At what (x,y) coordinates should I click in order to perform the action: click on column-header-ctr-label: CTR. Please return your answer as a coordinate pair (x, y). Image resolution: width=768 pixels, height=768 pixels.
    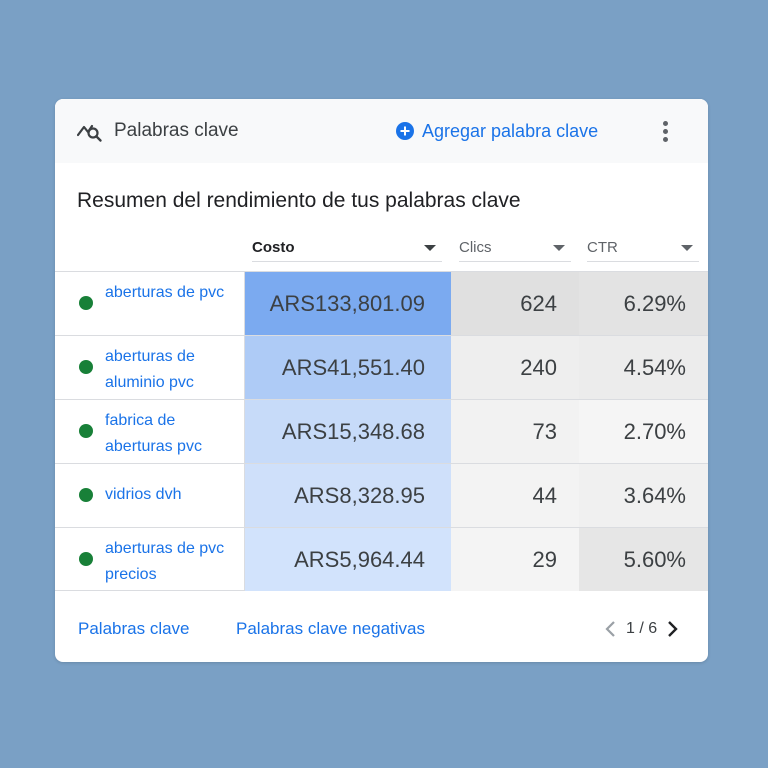
    Looking at the image, I should click on (602, 247).